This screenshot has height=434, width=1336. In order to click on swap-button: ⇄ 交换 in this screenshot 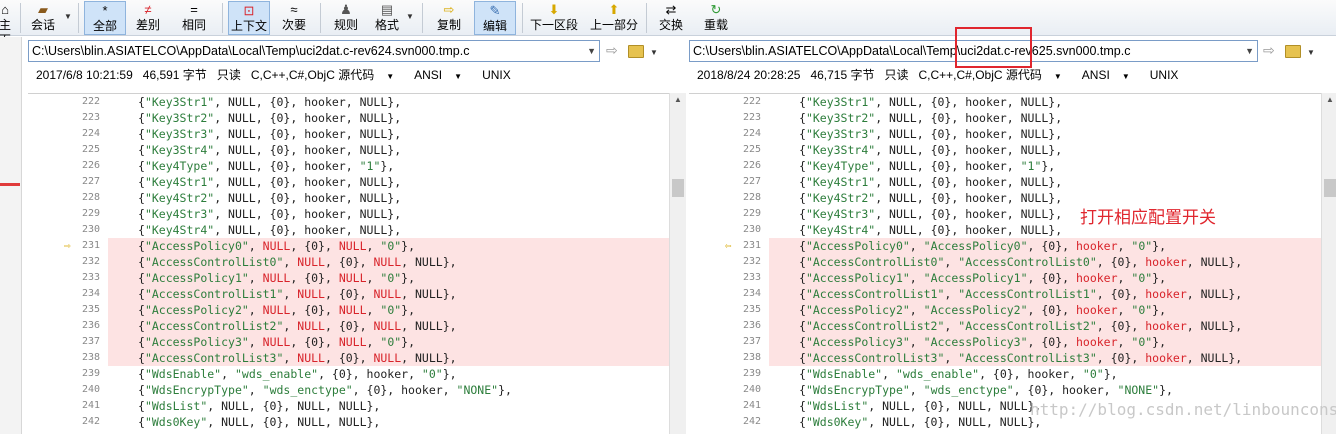, I will do `click(671, 18)`.